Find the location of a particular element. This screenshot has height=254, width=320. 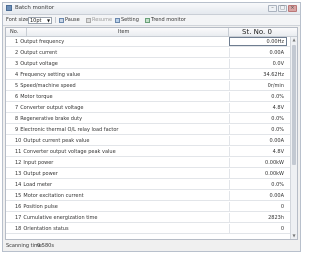

row-item-label: 7 Converter output voltage is located at coordinates (49, 108).